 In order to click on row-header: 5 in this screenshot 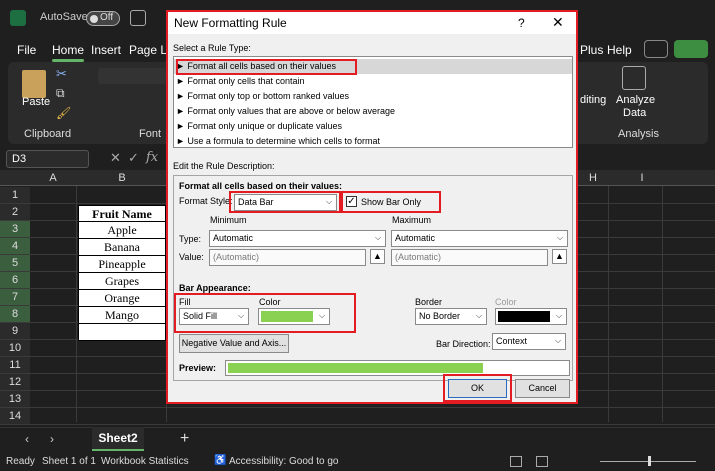, I will do `click(15, 263)`.